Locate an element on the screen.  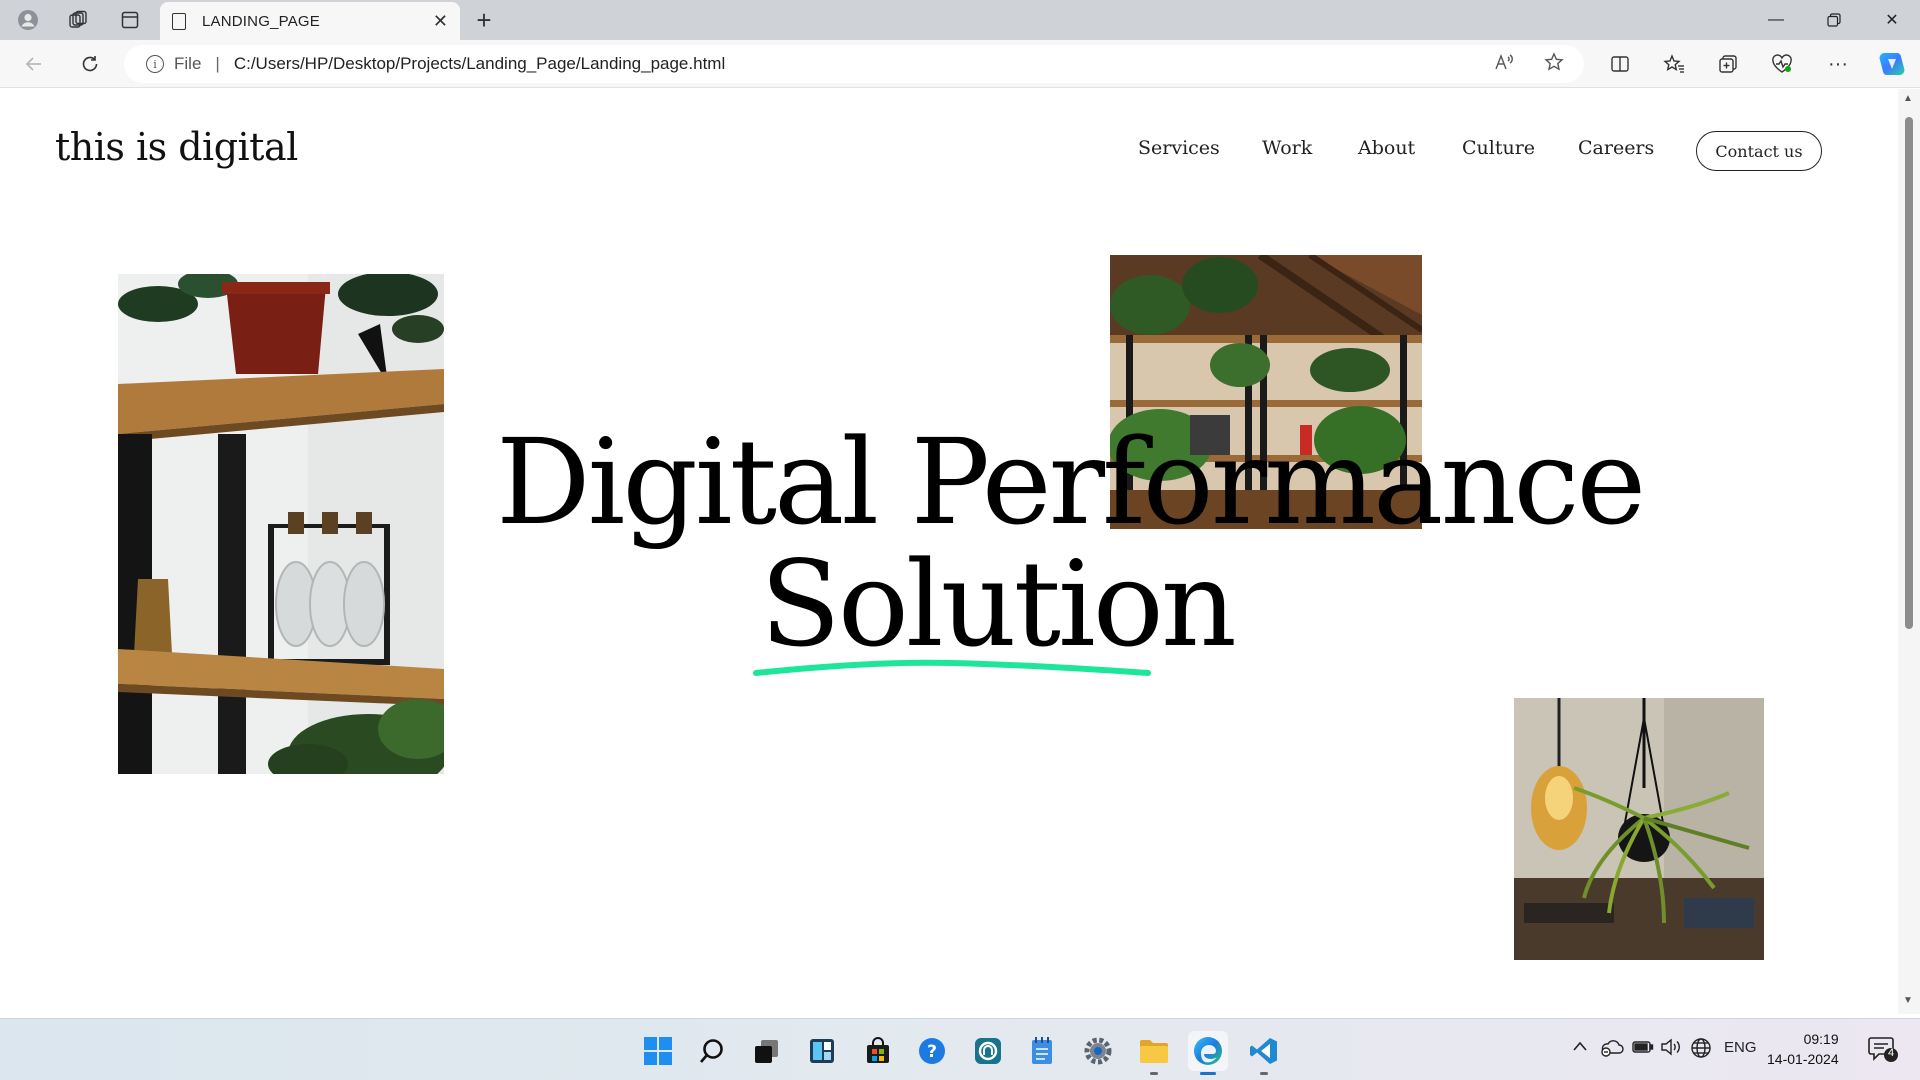
scrollbar-thumb is located at coordinates (1909, 373).